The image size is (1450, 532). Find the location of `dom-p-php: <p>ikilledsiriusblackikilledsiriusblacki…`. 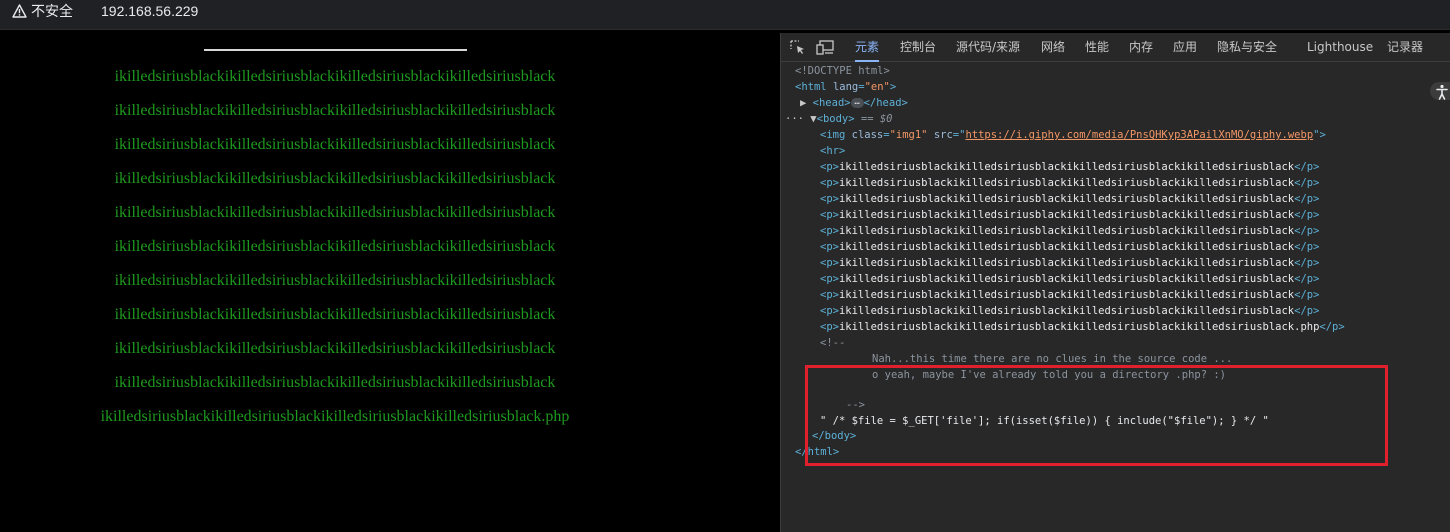

dom-p-php: <p>ikilledsiriusblackikilledsiriusblacki… is located at coordinates (1082, 327).